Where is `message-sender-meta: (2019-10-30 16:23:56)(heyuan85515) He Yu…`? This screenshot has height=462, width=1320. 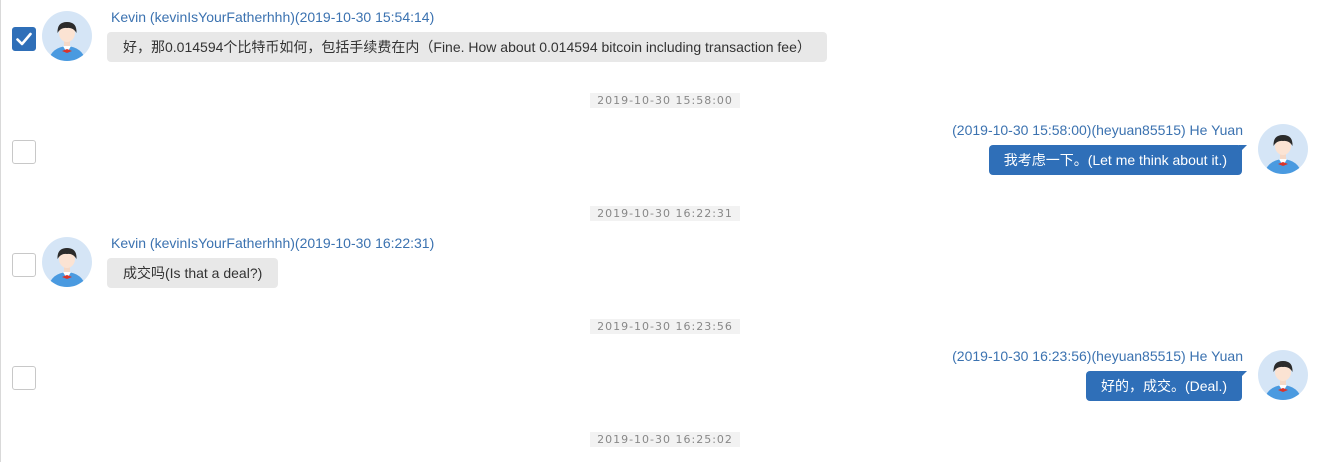
message-sender-meta: (2019-10-30 16:23:56)(heyuan85515) He Yu… is located at coordinates (1097, 356).